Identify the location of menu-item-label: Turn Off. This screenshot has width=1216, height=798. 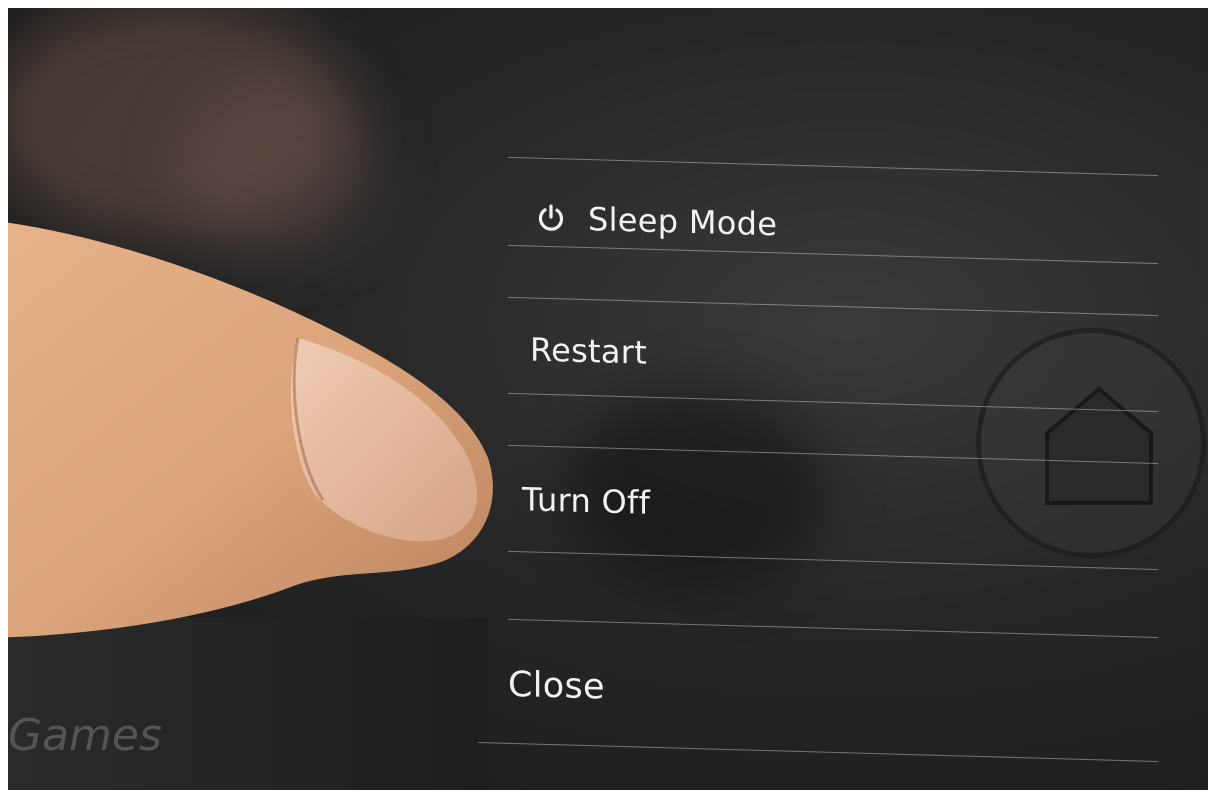
(586, 501).